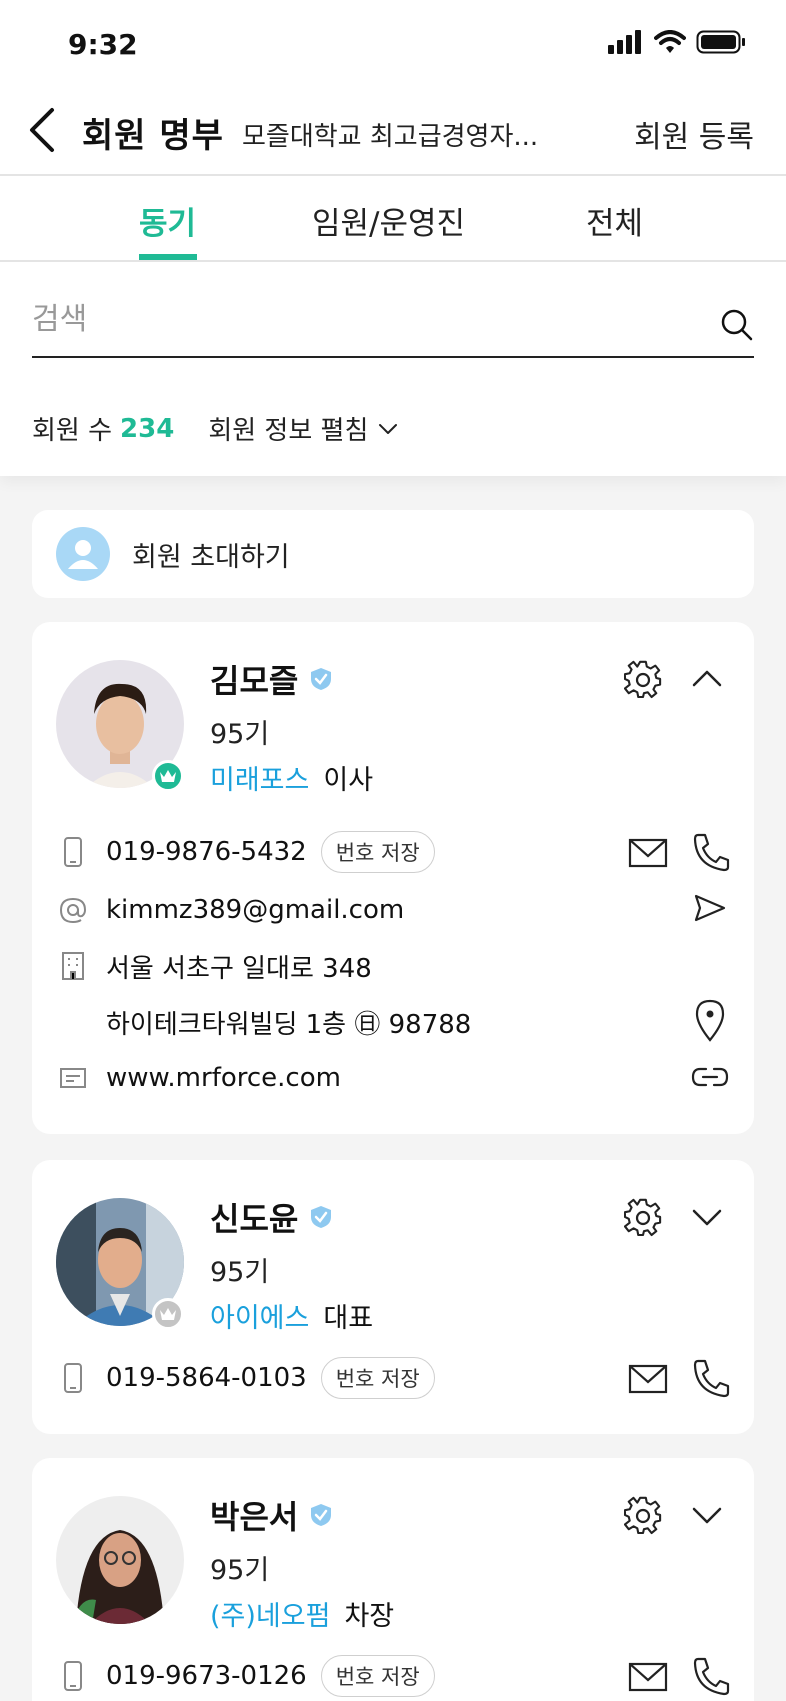  I want to click on status-bar: 9:32, so click(393, 40).